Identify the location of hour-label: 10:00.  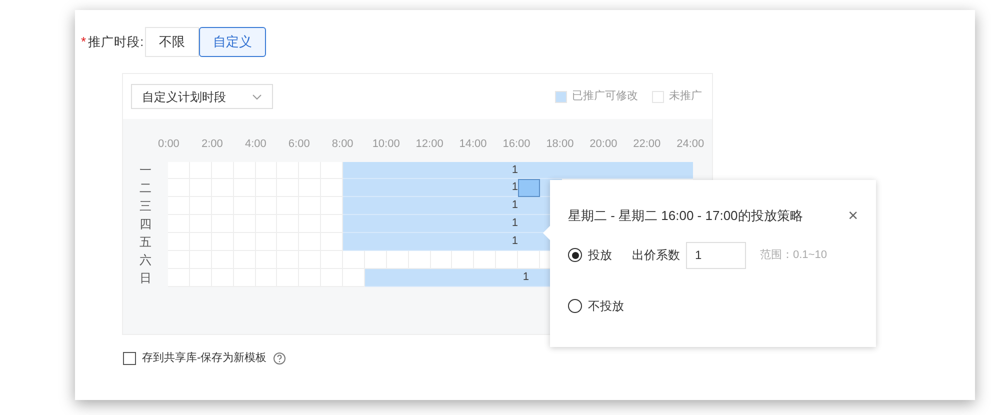
(386, 144).